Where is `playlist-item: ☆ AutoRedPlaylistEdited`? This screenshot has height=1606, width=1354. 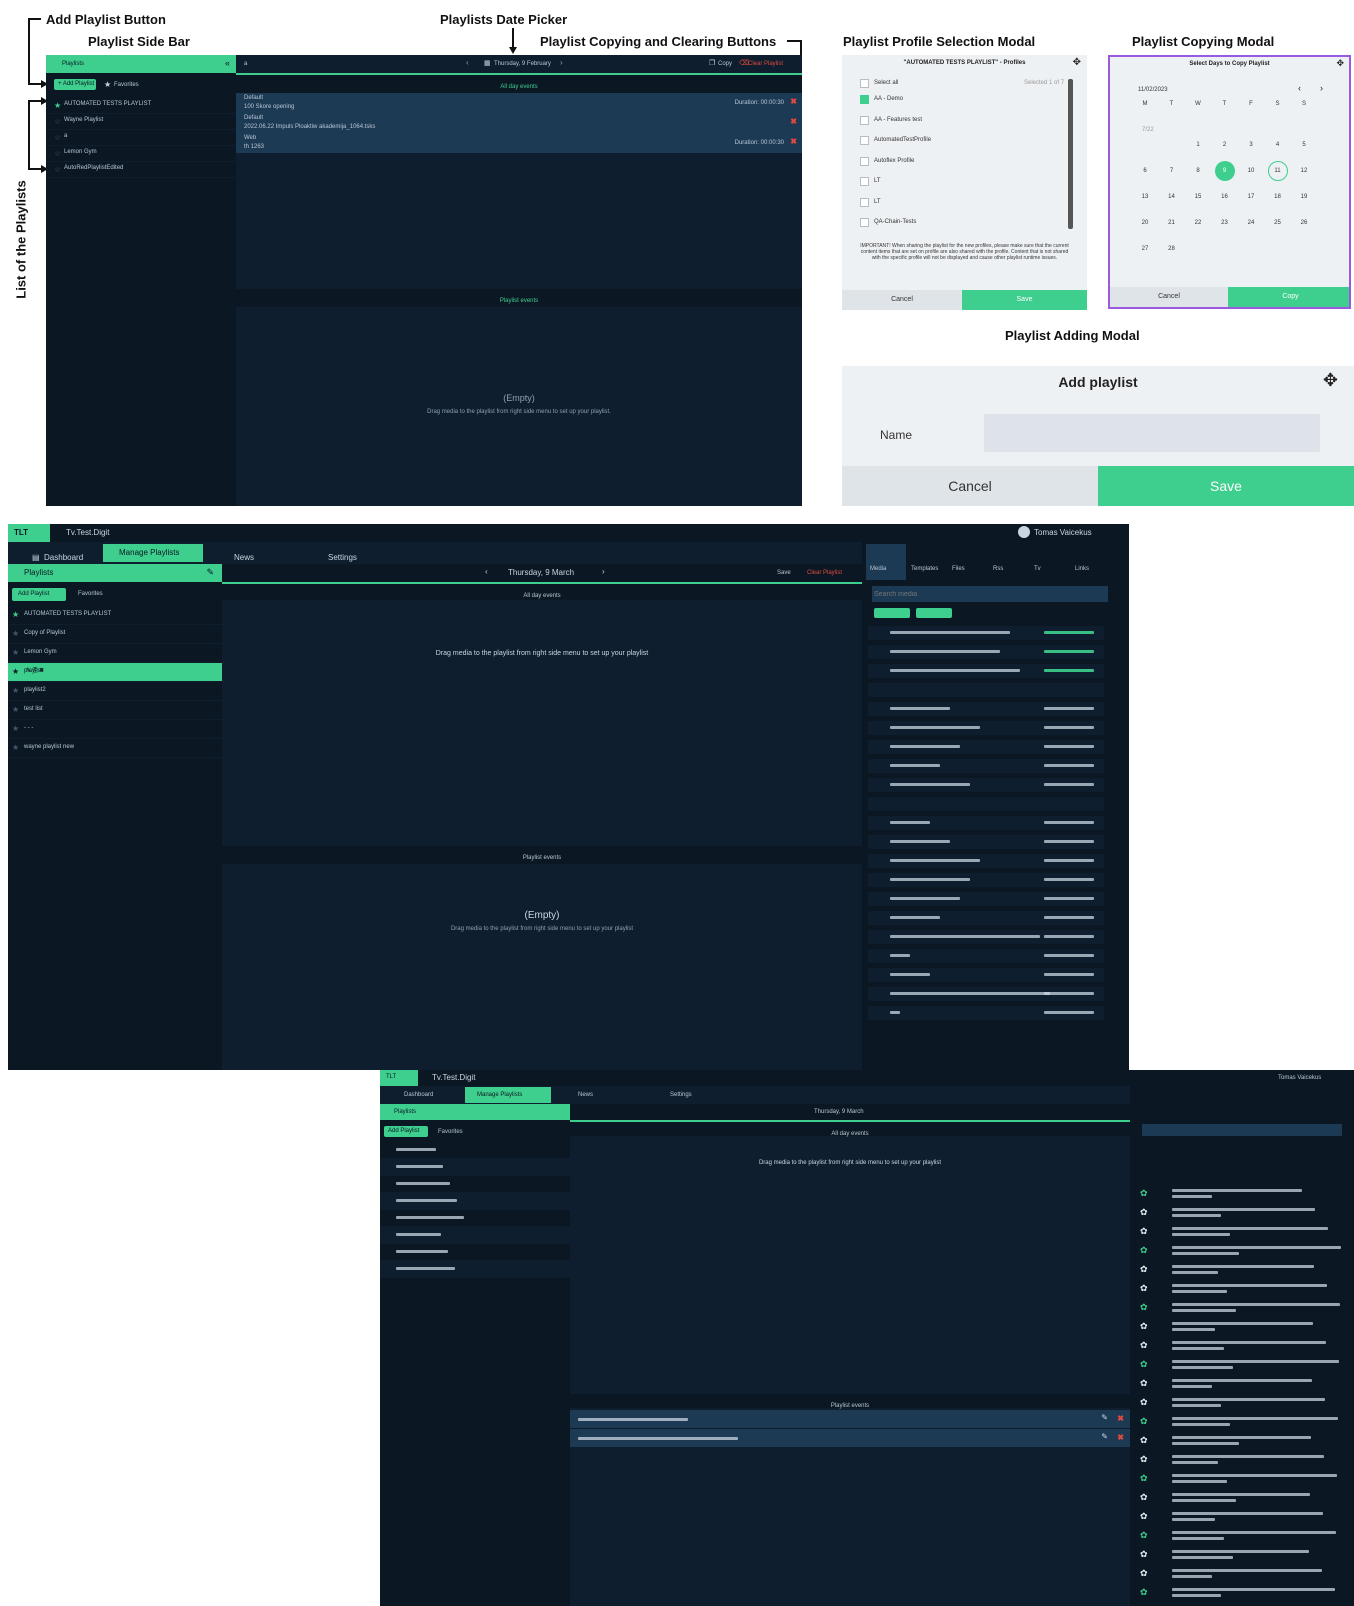 playlist-item: ☆ AutoRedPlaylistEdited is located at coordinates (141, 169).